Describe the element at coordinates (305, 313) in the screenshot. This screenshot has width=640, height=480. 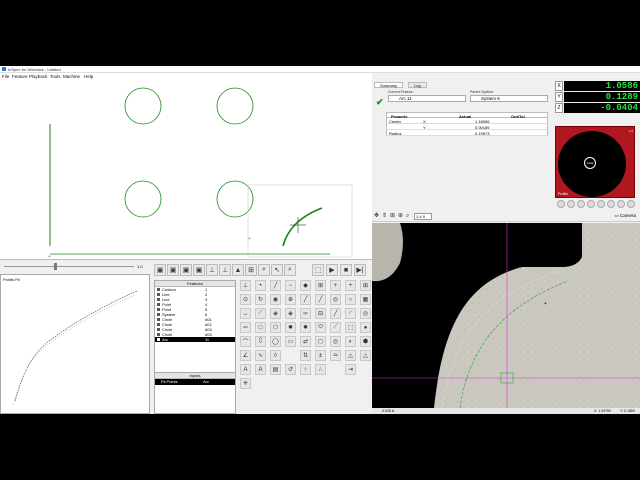
I see `link-icon: ∞` at that location.